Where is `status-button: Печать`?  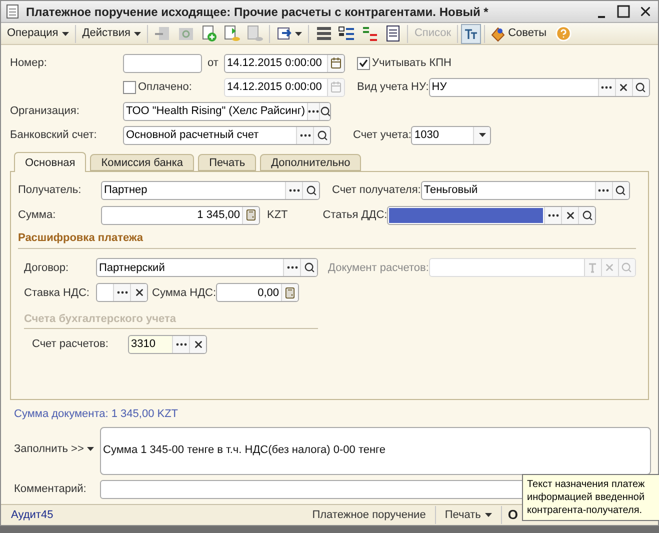
status-button: Печать is located at coordinates (468, 515).